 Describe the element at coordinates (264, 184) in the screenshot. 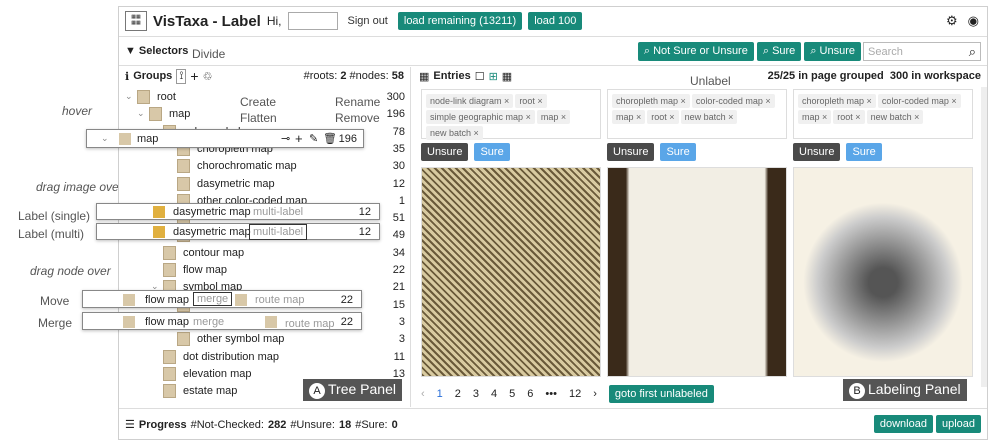

I see `tree-row: dasymetric map 12` at that location.